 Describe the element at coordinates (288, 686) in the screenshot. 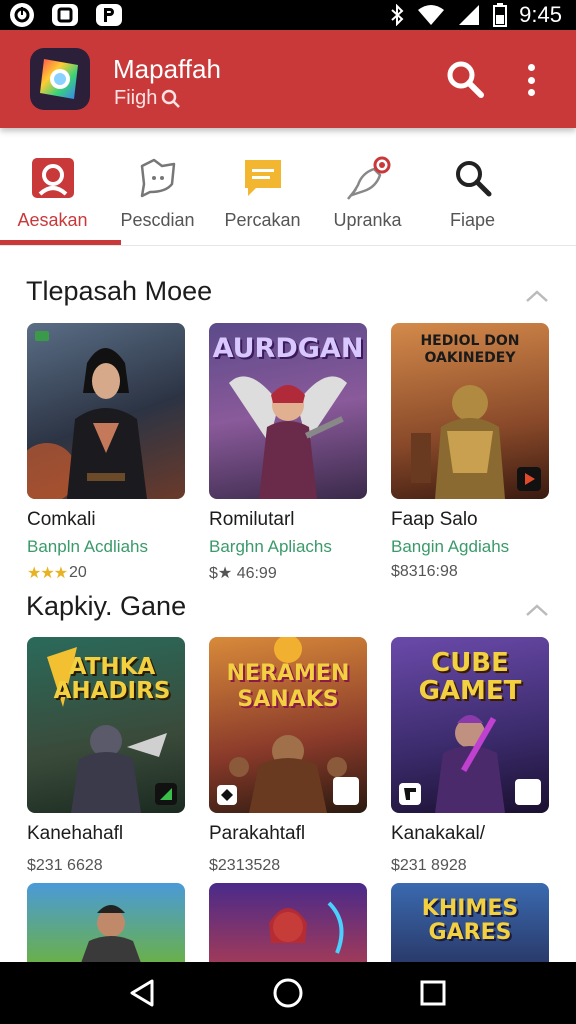

I see `thumbnail-title: NERAMEN SANAKS` at that location.